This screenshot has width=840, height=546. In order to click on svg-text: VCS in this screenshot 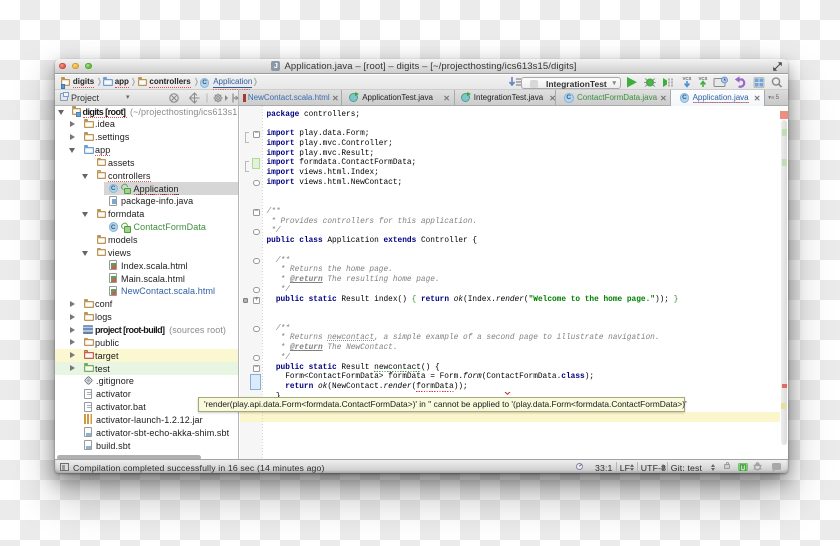, I will do `click(687, 78)`.